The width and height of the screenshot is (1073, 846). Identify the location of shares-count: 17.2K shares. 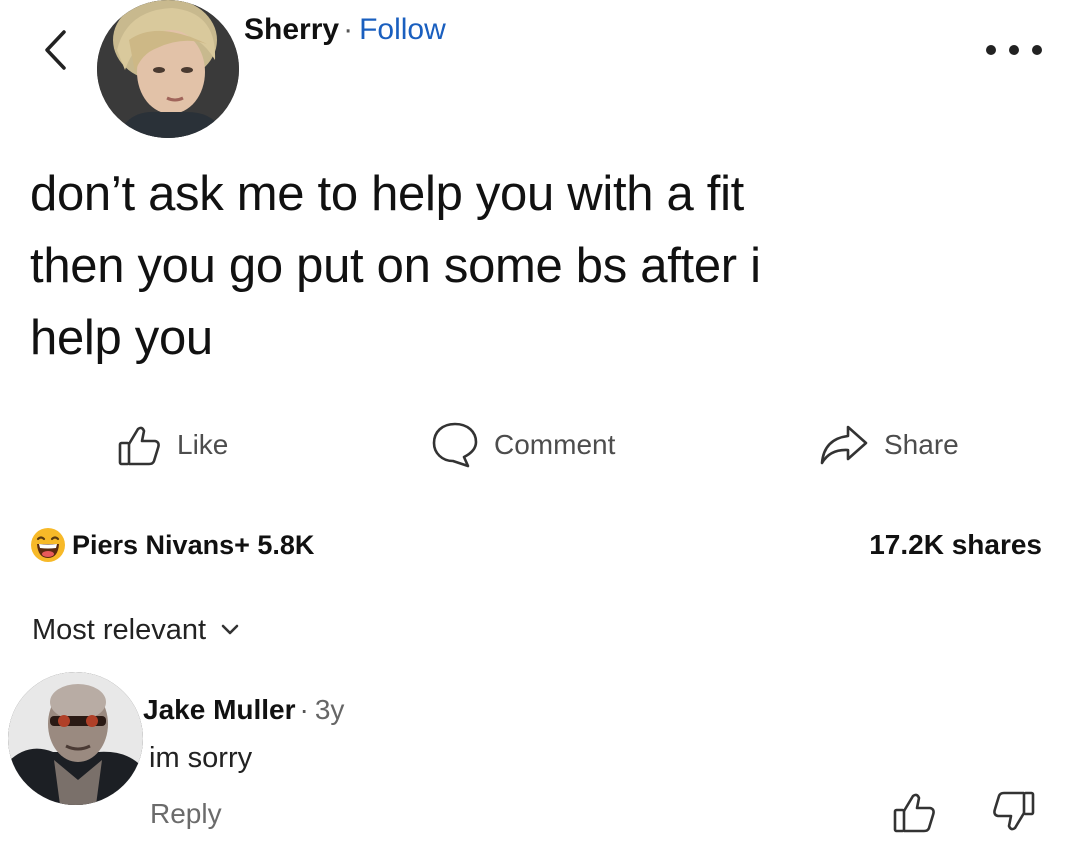
(955, 545).